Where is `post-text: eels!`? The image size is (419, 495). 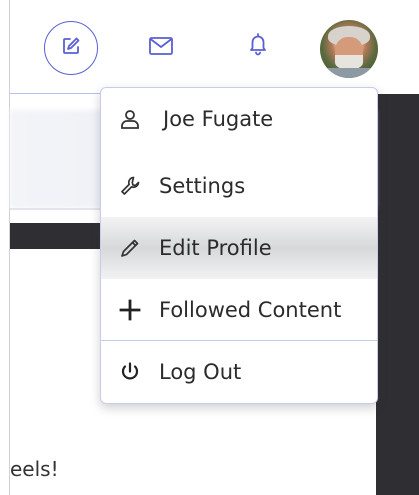 post-text: eels! is located at coordinates (34, 469).